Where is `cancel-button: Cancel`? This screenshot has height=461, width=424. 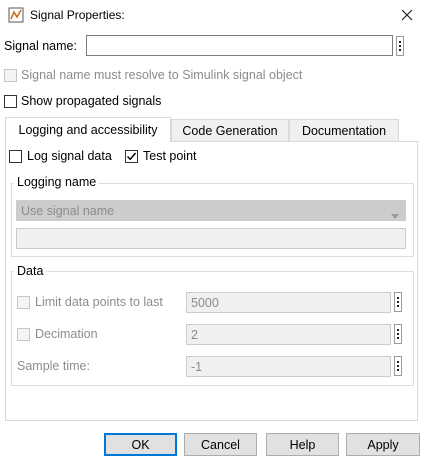
cancel-button: Cancel is located at coordinates (220, 444).